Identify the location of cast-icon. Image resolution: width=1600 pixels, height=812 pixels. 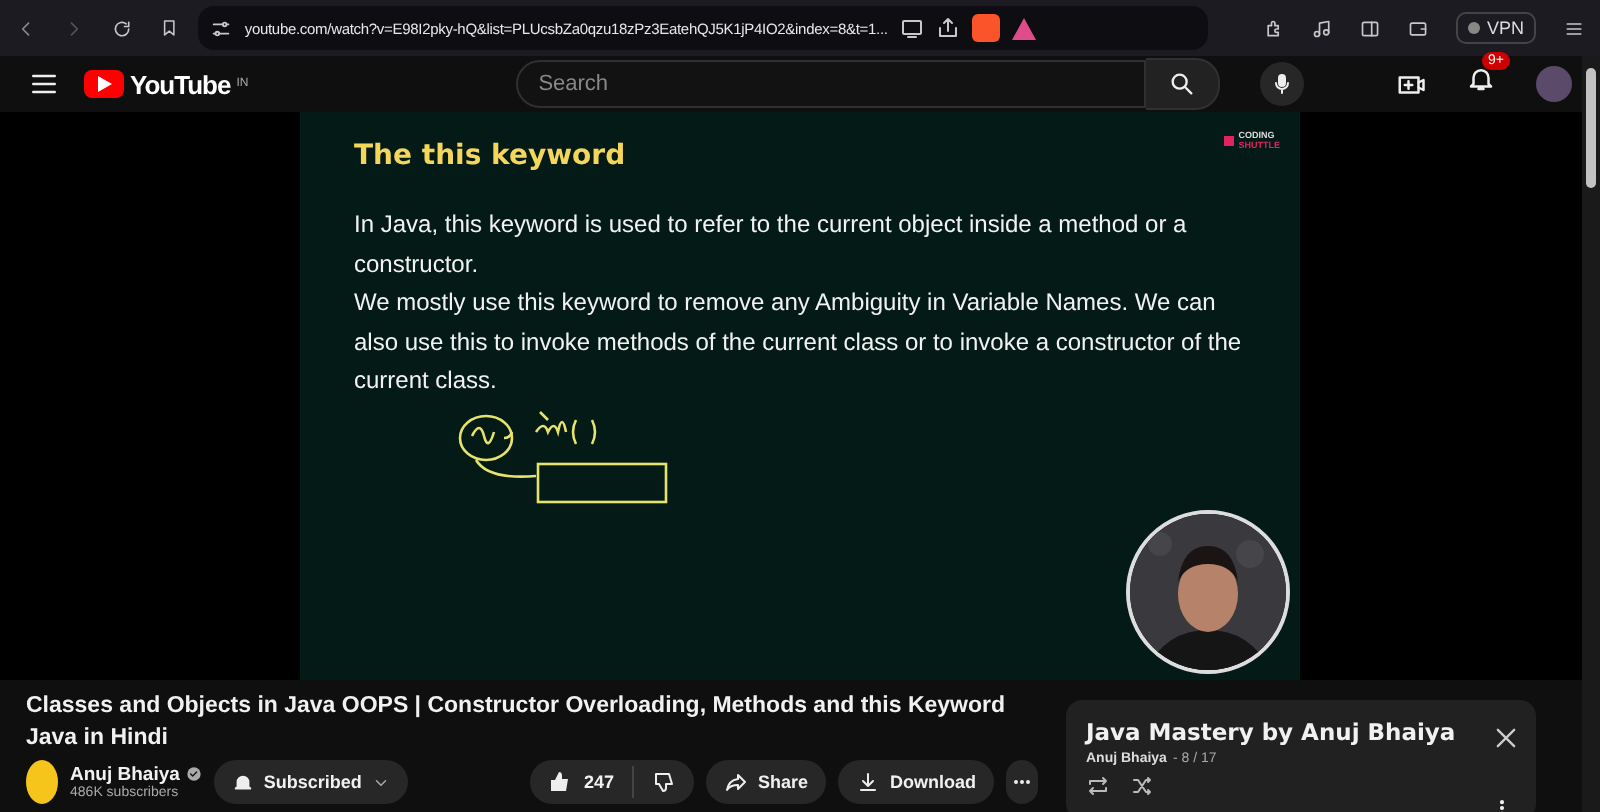
(911, 28).